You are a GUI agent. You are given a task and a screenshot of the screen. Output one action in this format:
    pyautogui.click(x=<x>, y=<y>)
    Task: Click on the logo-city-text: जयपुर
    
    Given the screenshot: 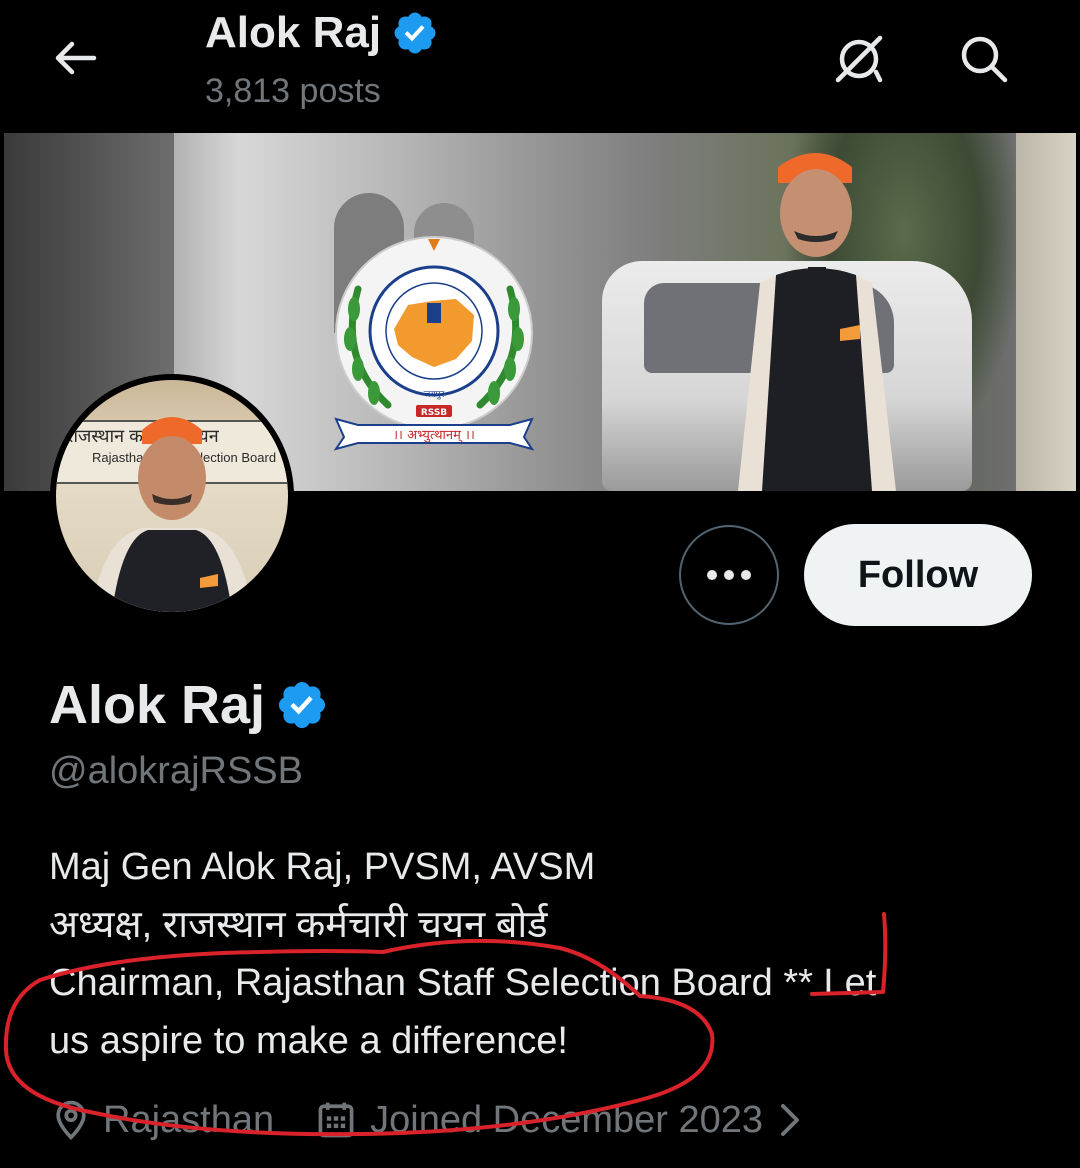 What is the action you would take?
    pyautogui.click(x=434, y=395)
    